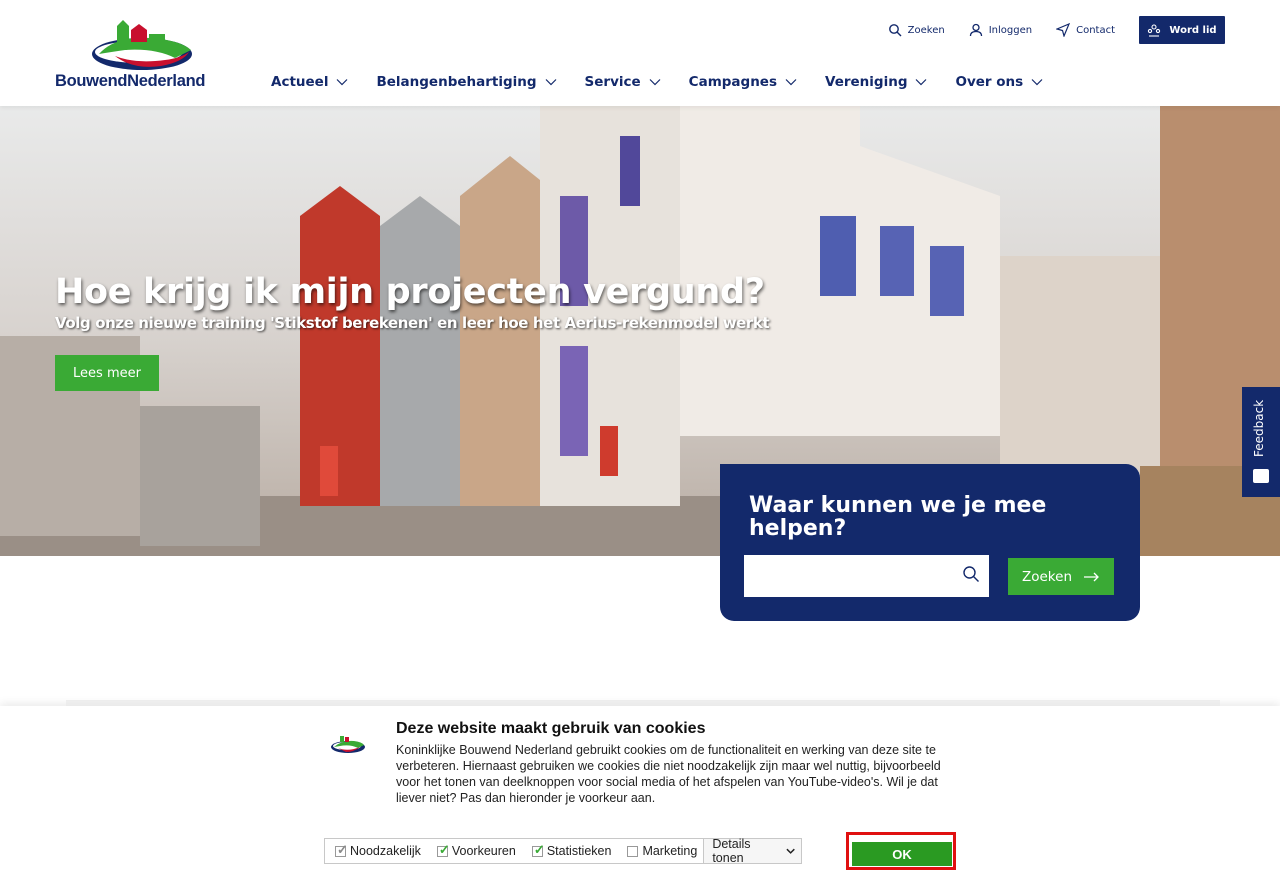 This screenshot has height=887, width=1280. I want to click on nav-item-label: Service, so click(612, 82).